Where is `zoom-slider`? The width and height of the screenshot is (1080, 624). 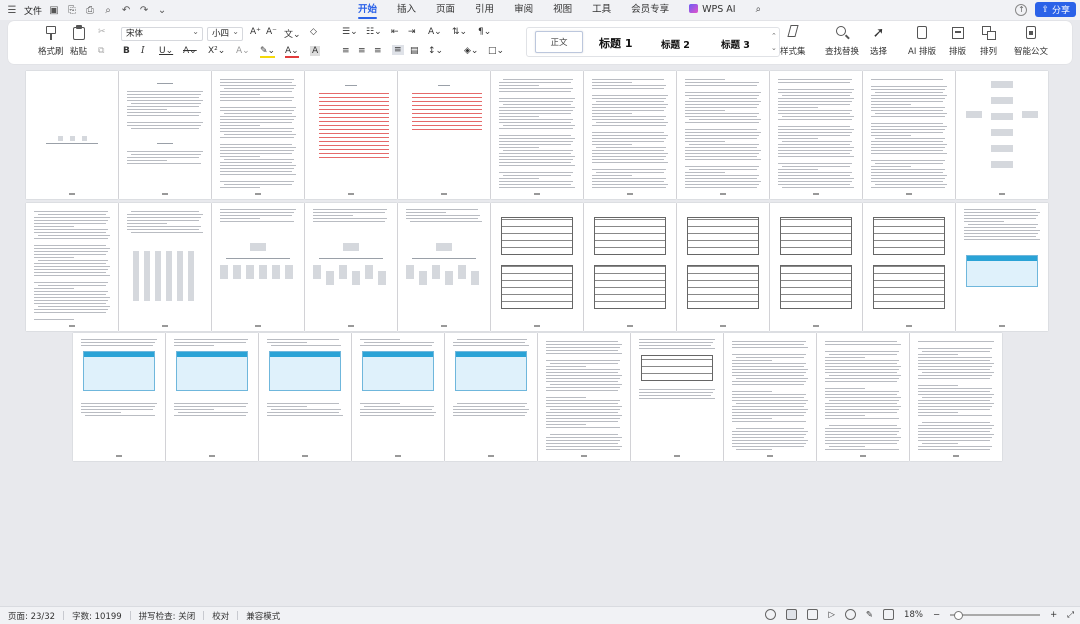
zoom-slider is located at coordinates (995, 615).